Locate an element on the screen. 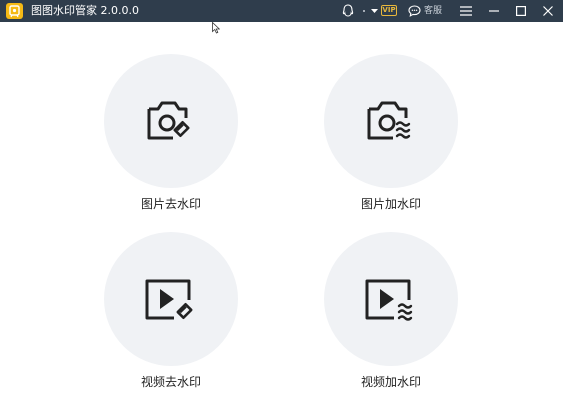  mouse-cursor-icon is located at coordinates (216, 28).